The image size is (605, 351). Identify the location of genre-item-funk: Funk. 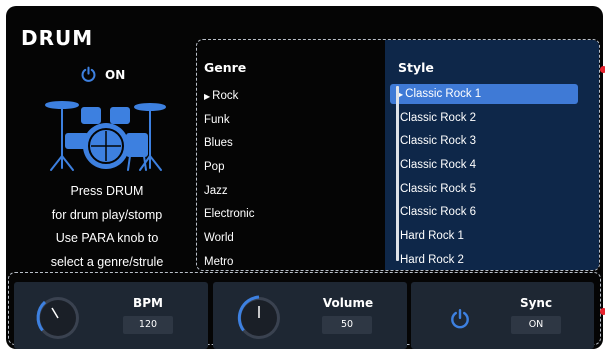
(229, 124).